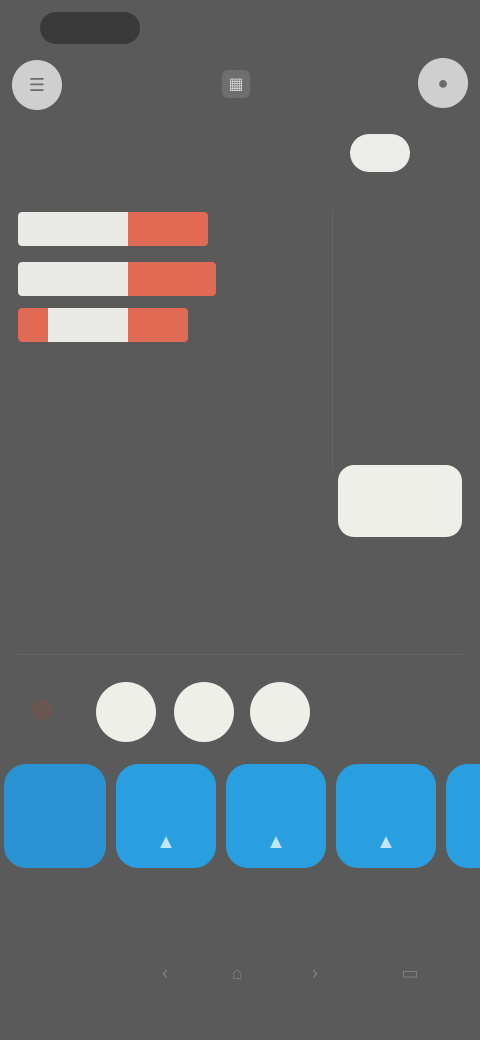  I want to click on horizontal-divider, so click(240, 654).